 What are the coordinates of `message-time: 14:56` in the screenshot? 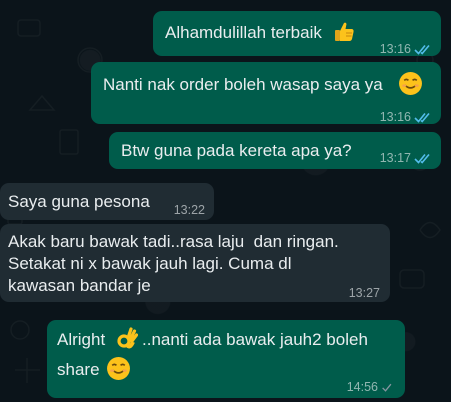 It's located at (362, 387).